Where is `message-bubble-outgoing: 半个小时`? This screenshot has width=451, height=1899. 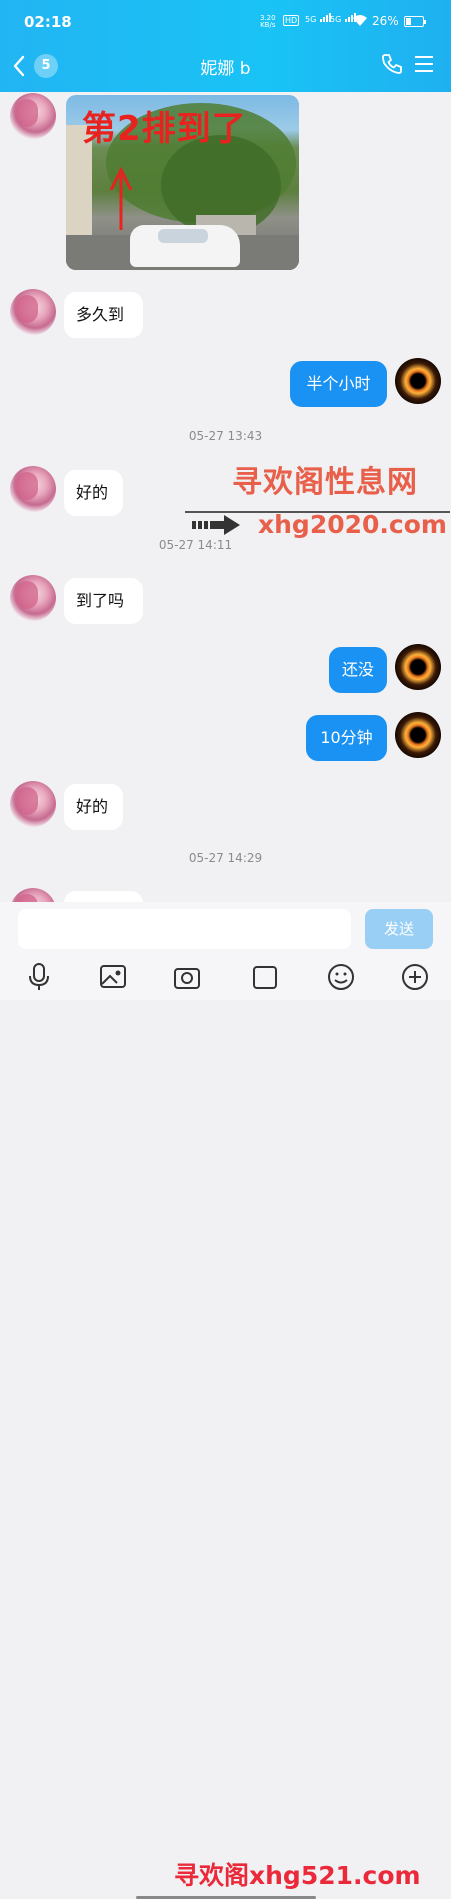
message-bubble-outgoing: 半个小时 is located at coordinates (338, 384).